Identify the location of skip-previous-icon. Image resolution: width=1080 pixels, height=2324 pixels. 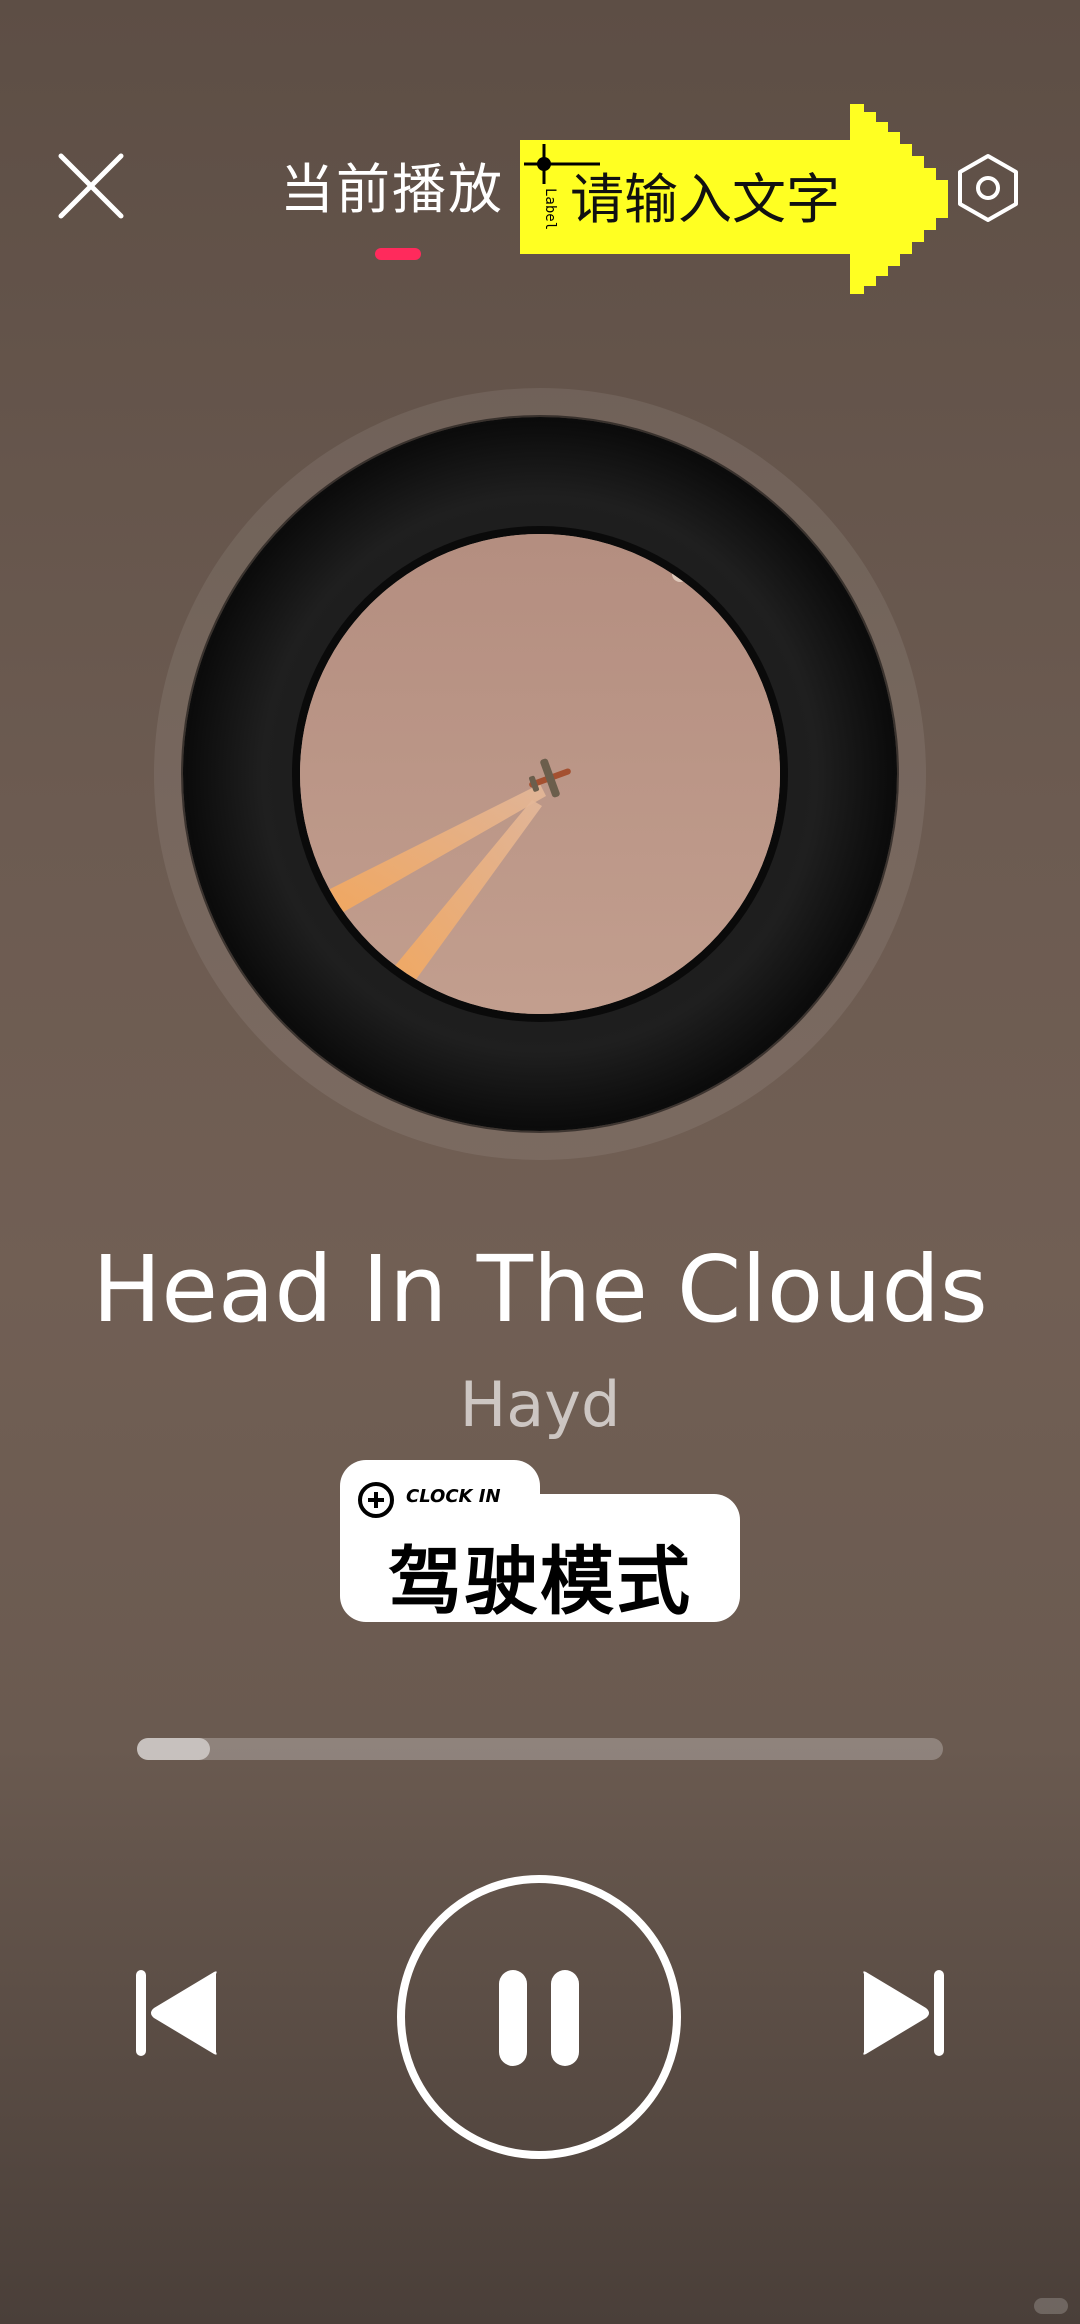
(176, 2013).